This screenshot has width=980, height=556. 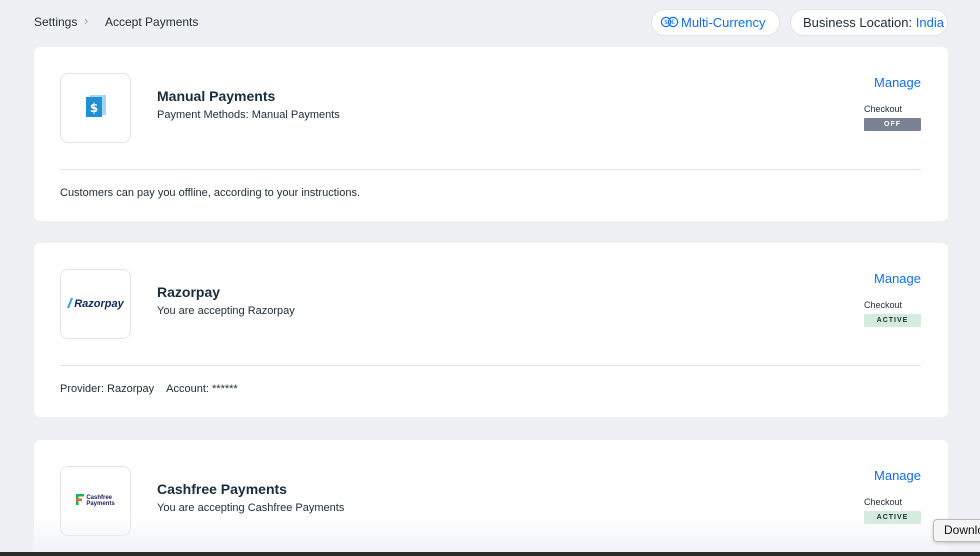 I want to click on breadcrumb-chevron-icon: ›, so click(x=86, y=20).